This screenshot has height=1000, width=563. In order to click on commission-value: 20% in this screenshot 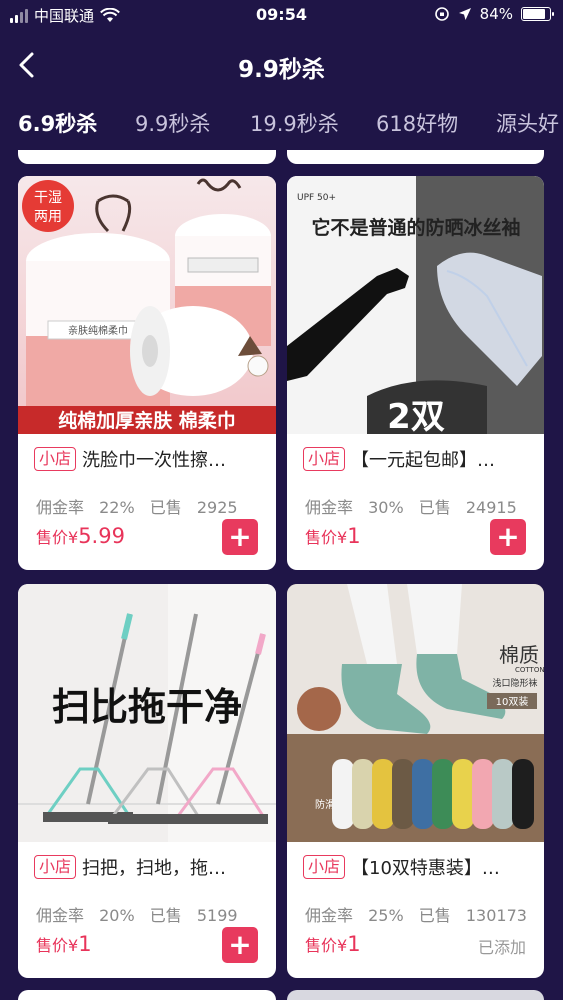, I will do `click(117, 915)`.